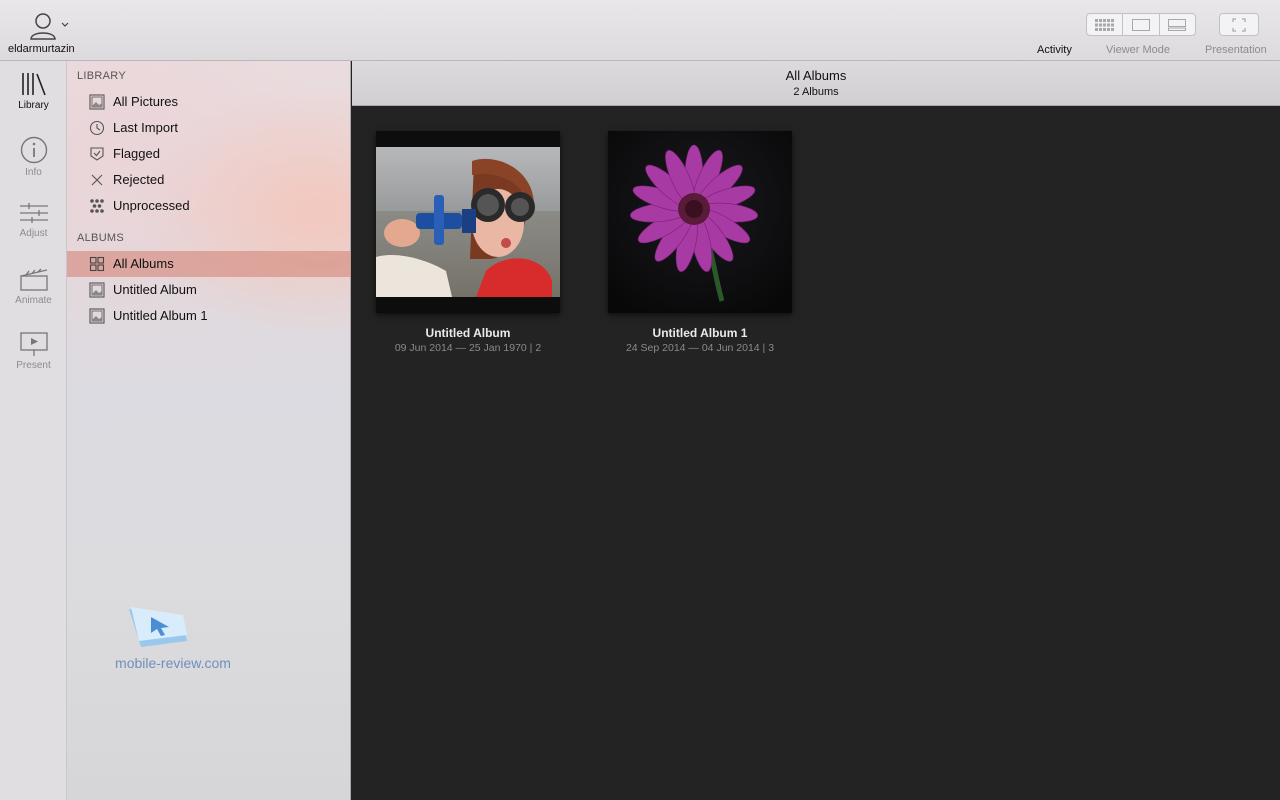 The height and width of the screenshot is (800, 1280). I want to click on page-title: All Albums, so click(816, 75).